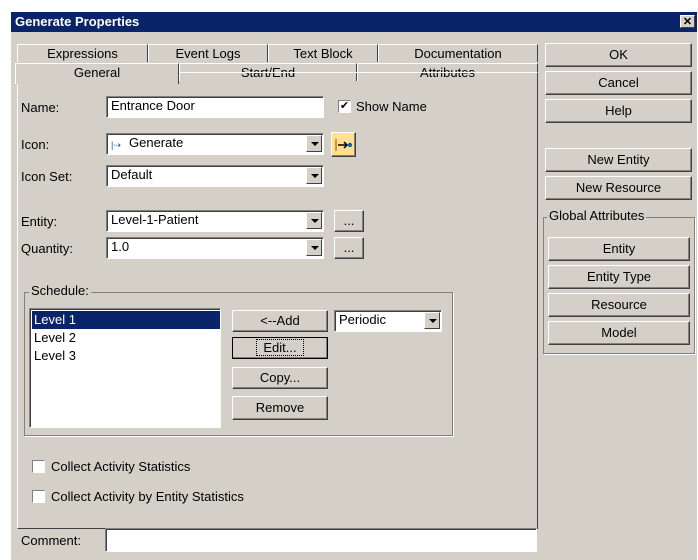  Describe the element at coordinates (121, 466) in the screenshot. I see `collect-activity-label: Collect Activity Statistics` at that location.